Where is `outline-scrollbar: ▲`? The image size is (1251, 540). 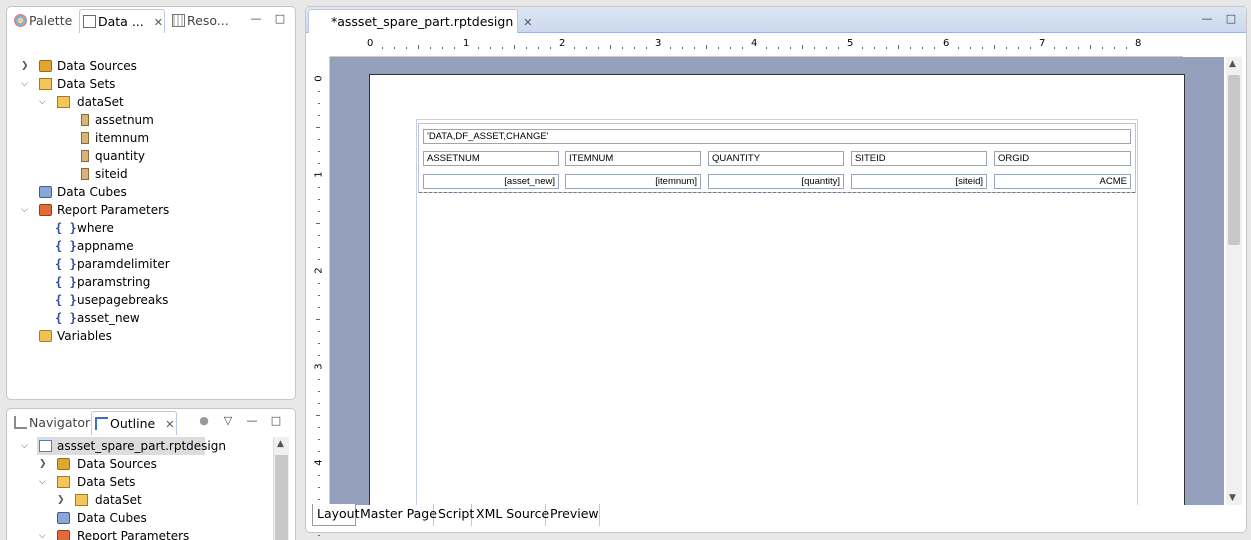
outline-scrollbar: ▲ is located at coordinates (281, 488).